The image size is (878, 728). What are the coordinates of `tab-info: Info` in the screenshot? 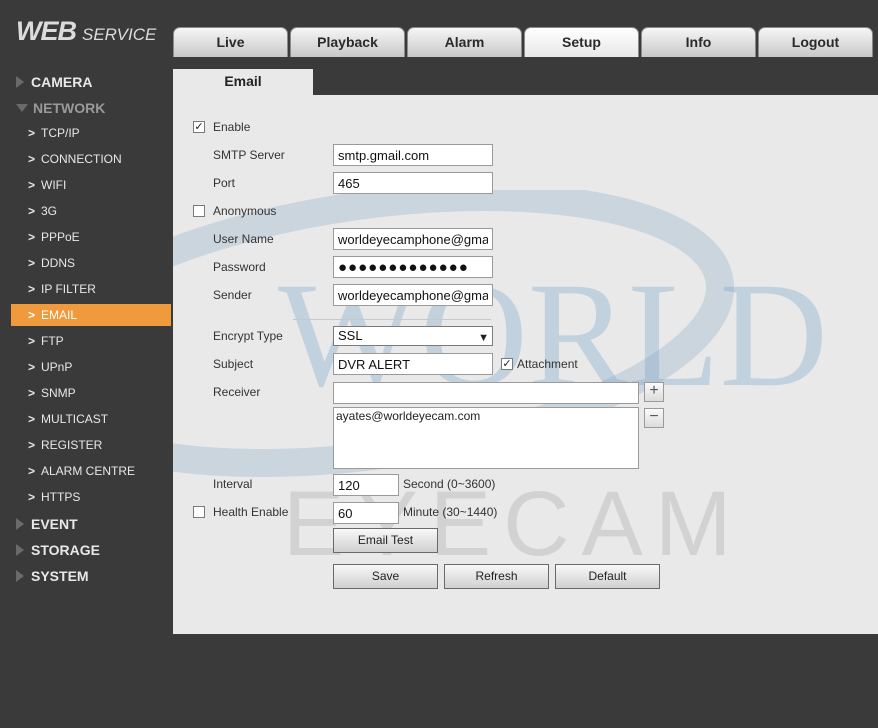 It's located at (698, 42).